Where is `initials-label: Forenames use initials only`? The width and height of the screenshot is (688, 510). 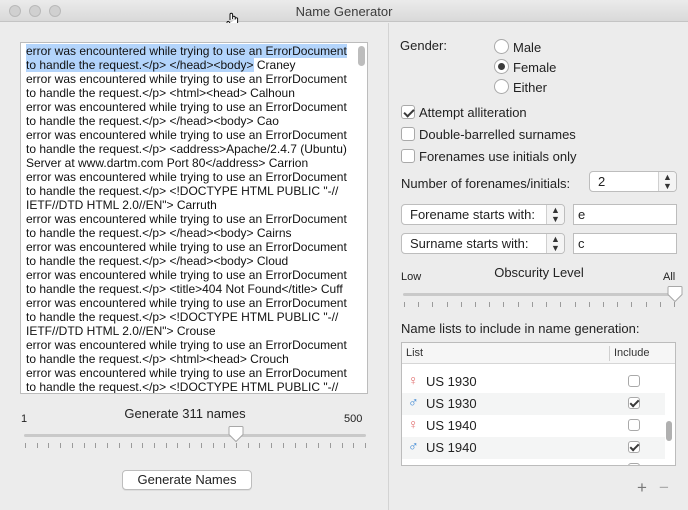 initials-label: Forenames use initials only is located at coordinates (498, 156).